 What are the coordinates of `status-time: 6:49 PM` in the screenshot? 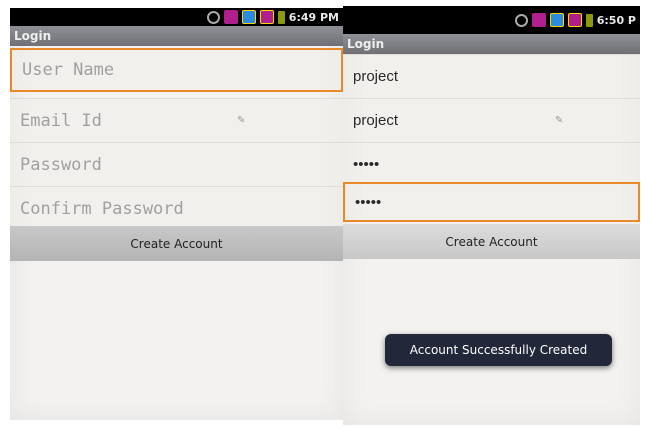 It's located at (313, 17).